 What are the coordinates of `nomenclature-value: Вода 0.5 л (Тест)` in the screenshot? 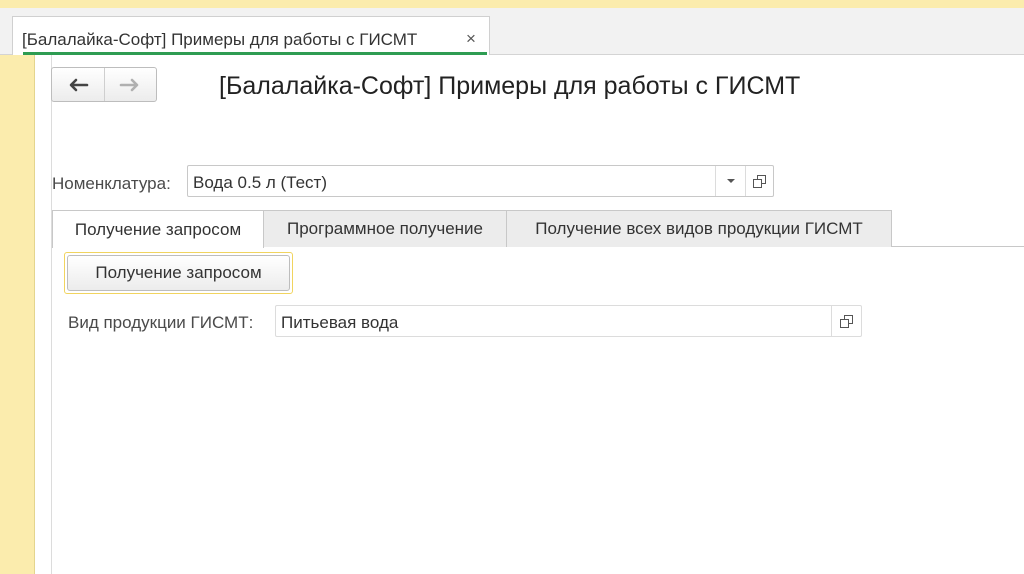 It's located at (260, 183).